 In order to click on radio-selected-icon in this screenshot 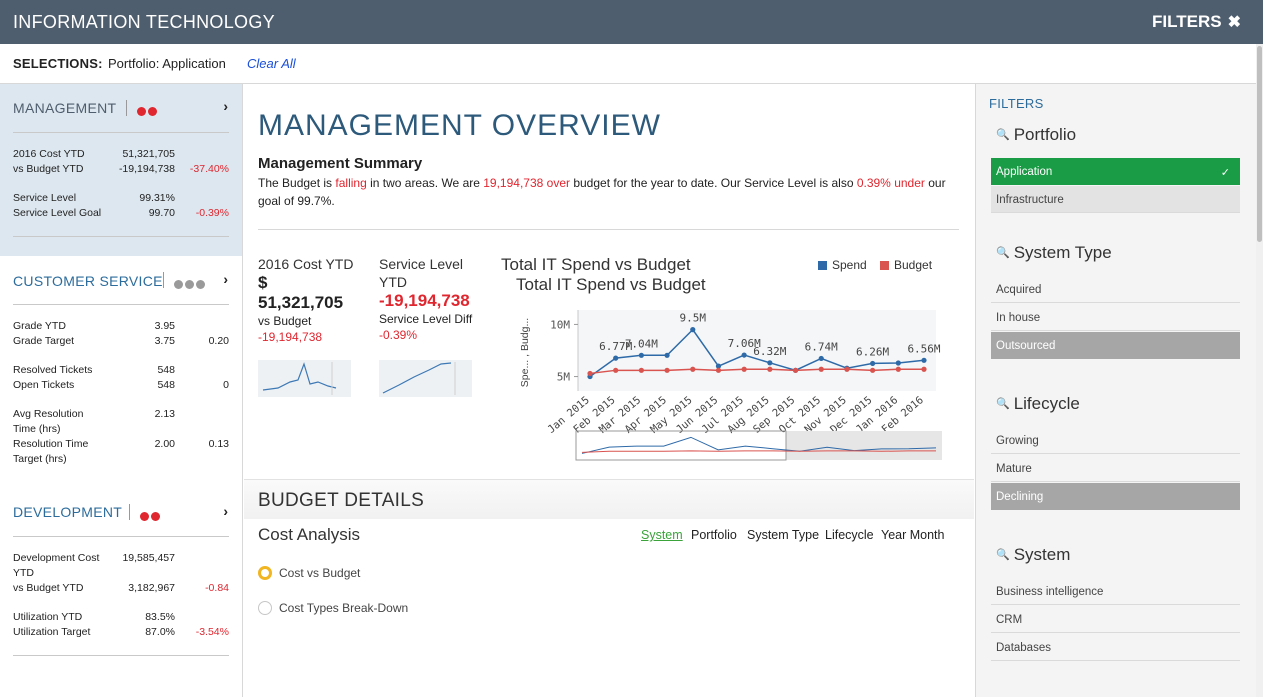, I will do `click(265, 573)`.